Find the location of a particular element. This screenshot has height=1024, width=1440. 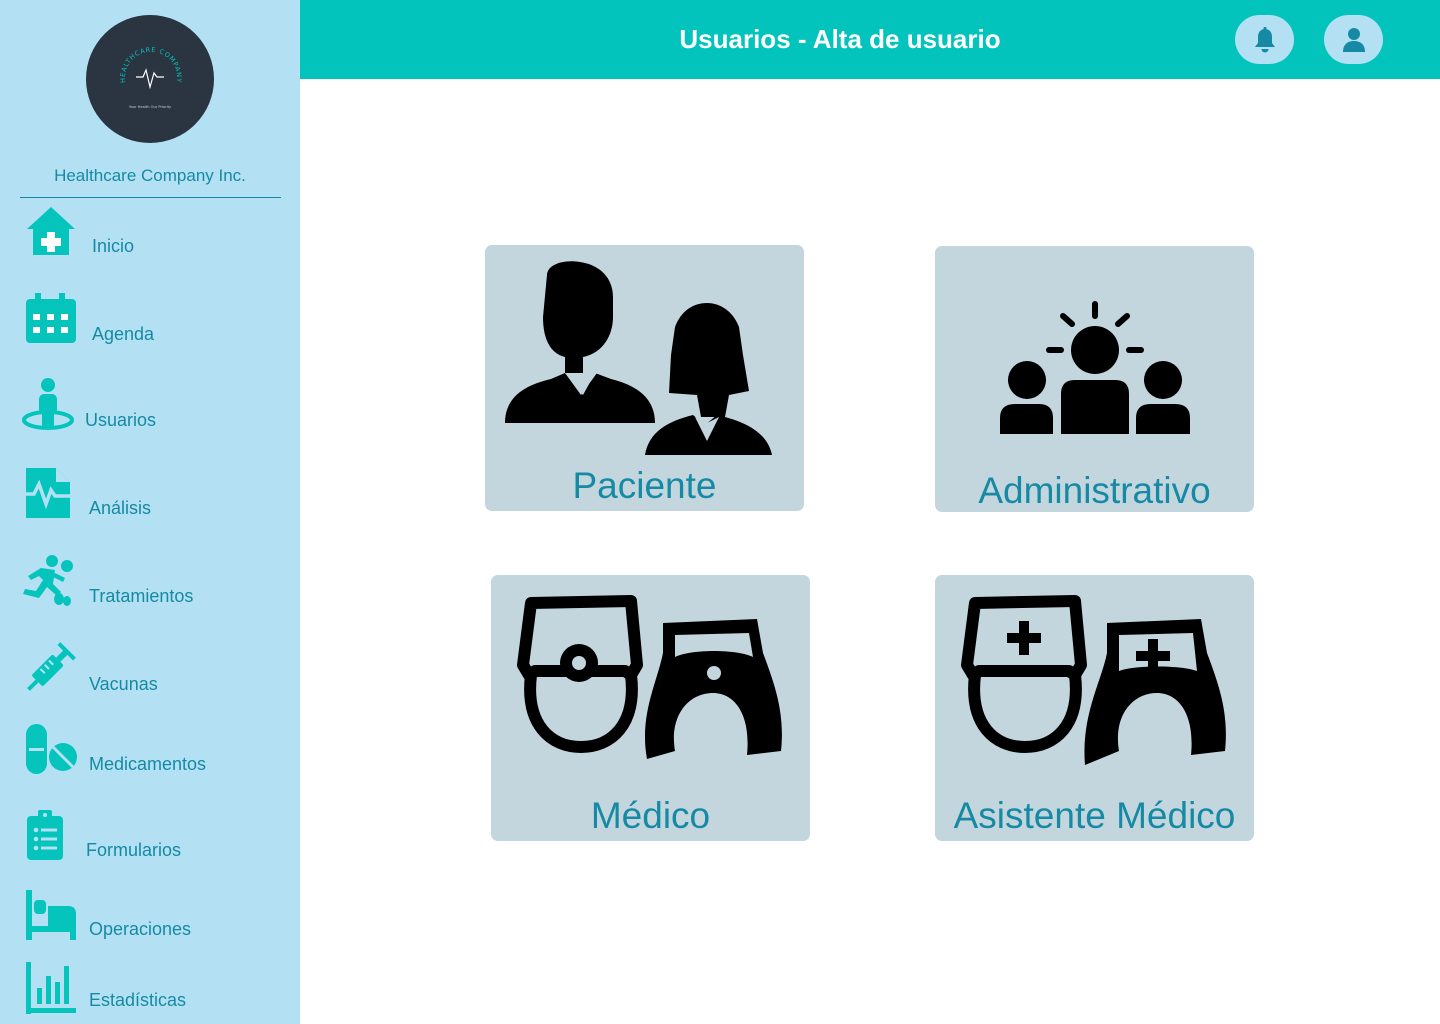

sidebar-item-label: Formularios is located at coordinates (134, 850).